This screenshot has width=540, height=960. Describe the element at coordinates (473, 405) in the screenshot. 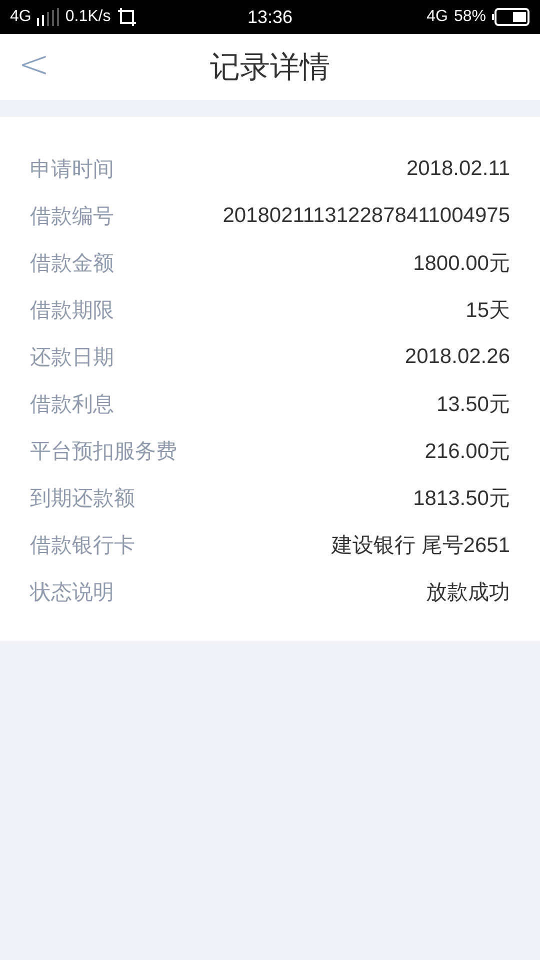

I see `field-value: 13.50元` at that location.